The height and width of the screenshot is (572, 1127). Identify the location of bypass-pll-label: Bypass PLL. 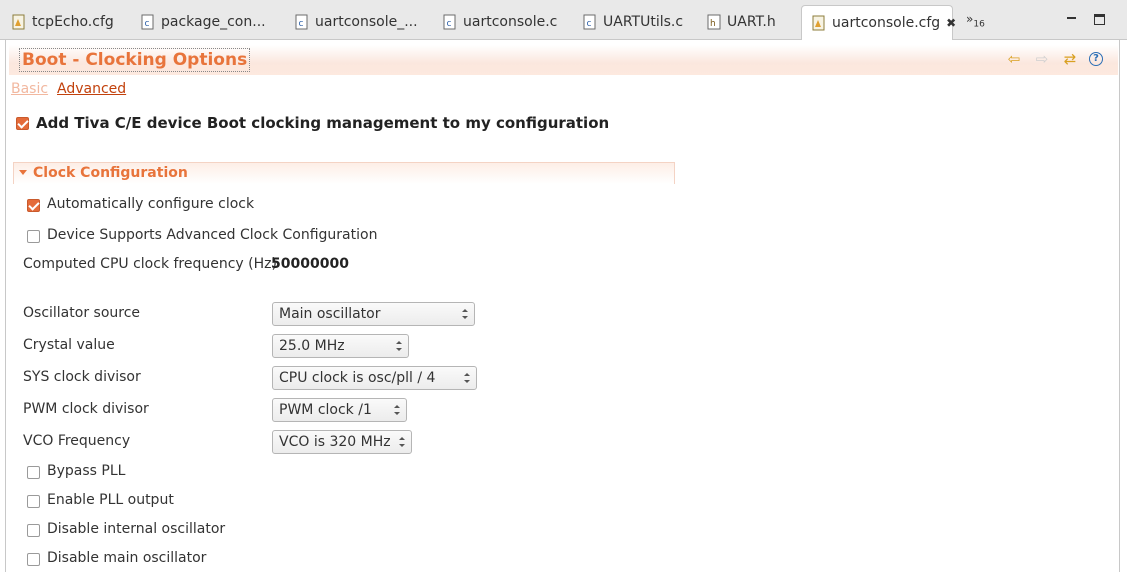
(86, 471).